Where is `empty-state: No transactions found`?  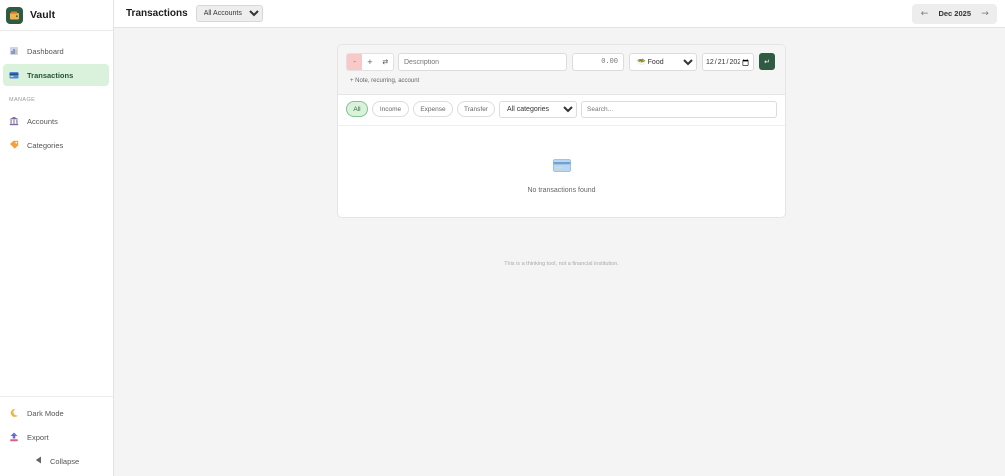 empty-state: No transactions found is located at coordinates (561, 176).